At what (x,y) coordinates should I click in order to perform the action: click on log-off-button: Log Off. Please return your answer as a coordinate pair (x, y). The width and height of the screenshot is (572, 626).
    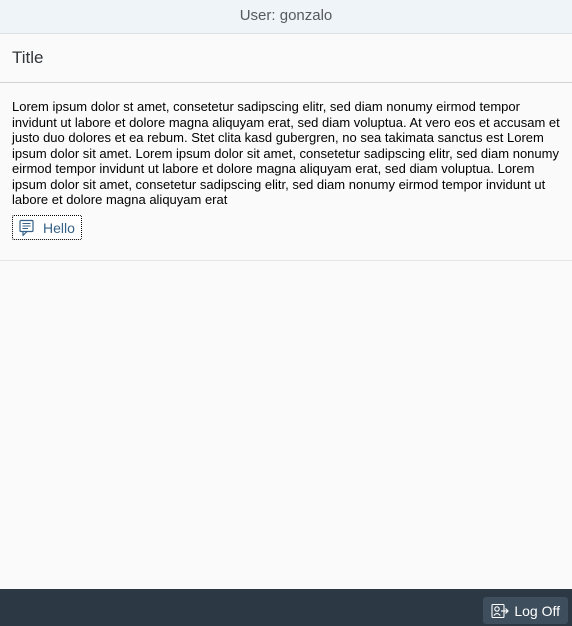
    Looking at the image, I should click on (525, 610).